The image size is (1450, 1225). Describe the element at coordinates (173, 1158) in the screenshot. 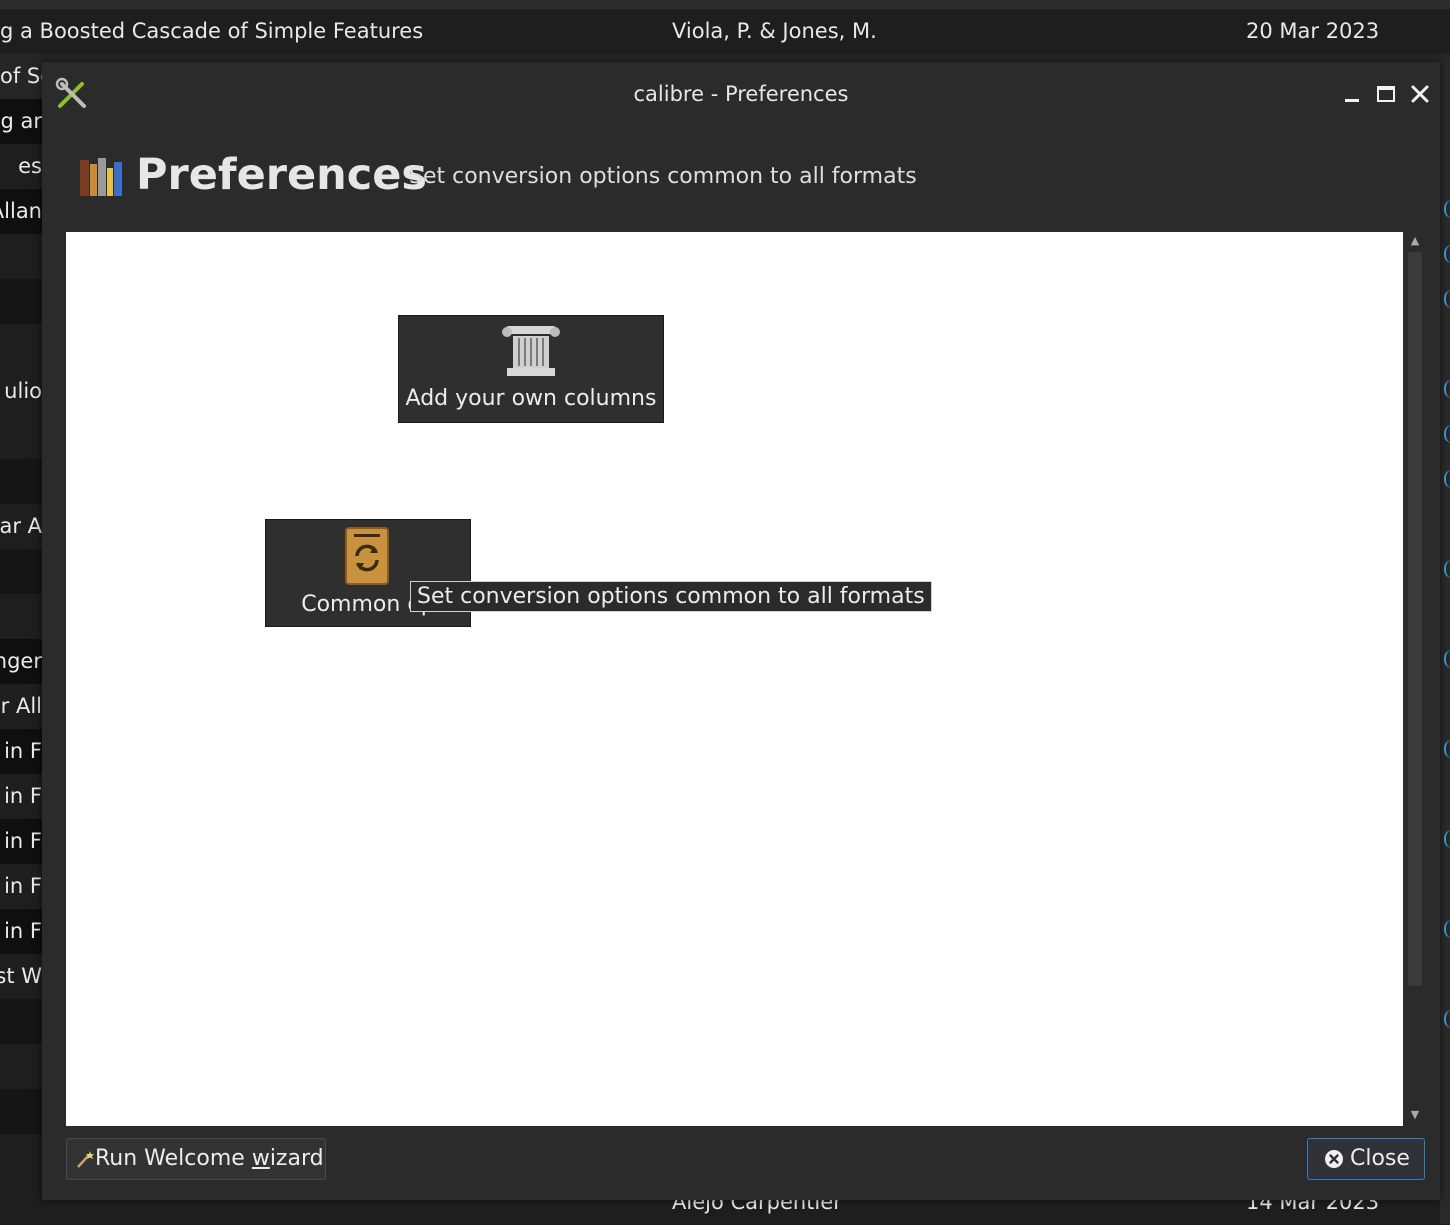

I see `wizard-label-prefix: Run Welcome` at that location.